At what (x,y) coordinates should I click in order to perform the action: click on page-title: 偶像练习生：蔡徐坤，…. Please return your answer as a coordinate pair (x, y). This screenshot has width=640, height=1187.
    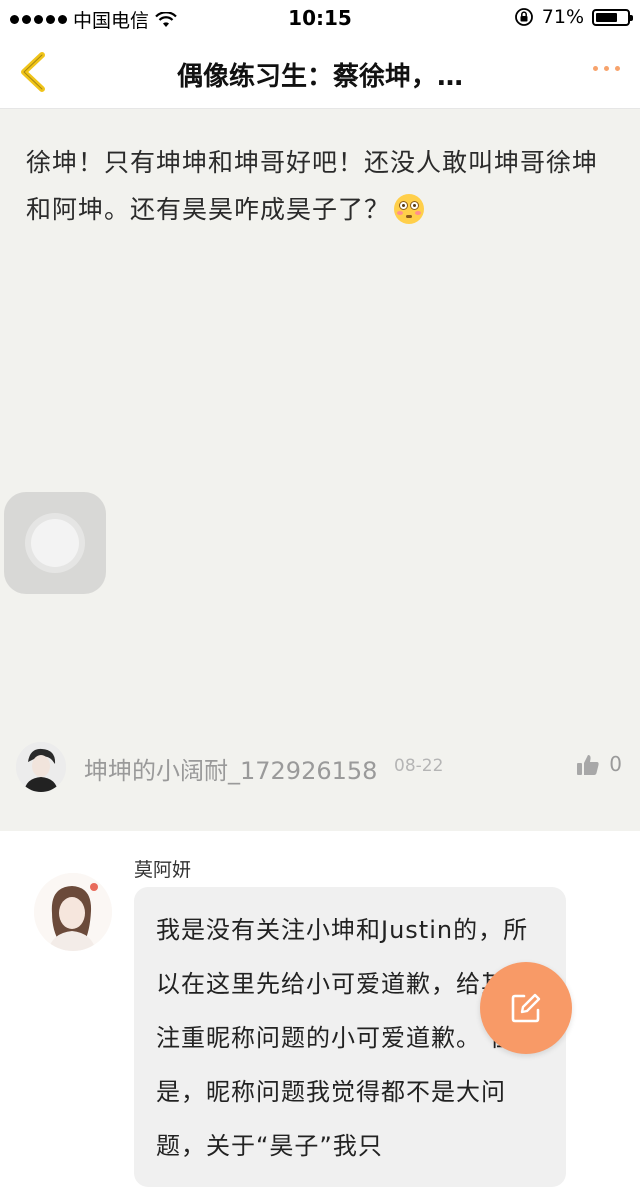
    Looking at the image, I should click on (319, 77).